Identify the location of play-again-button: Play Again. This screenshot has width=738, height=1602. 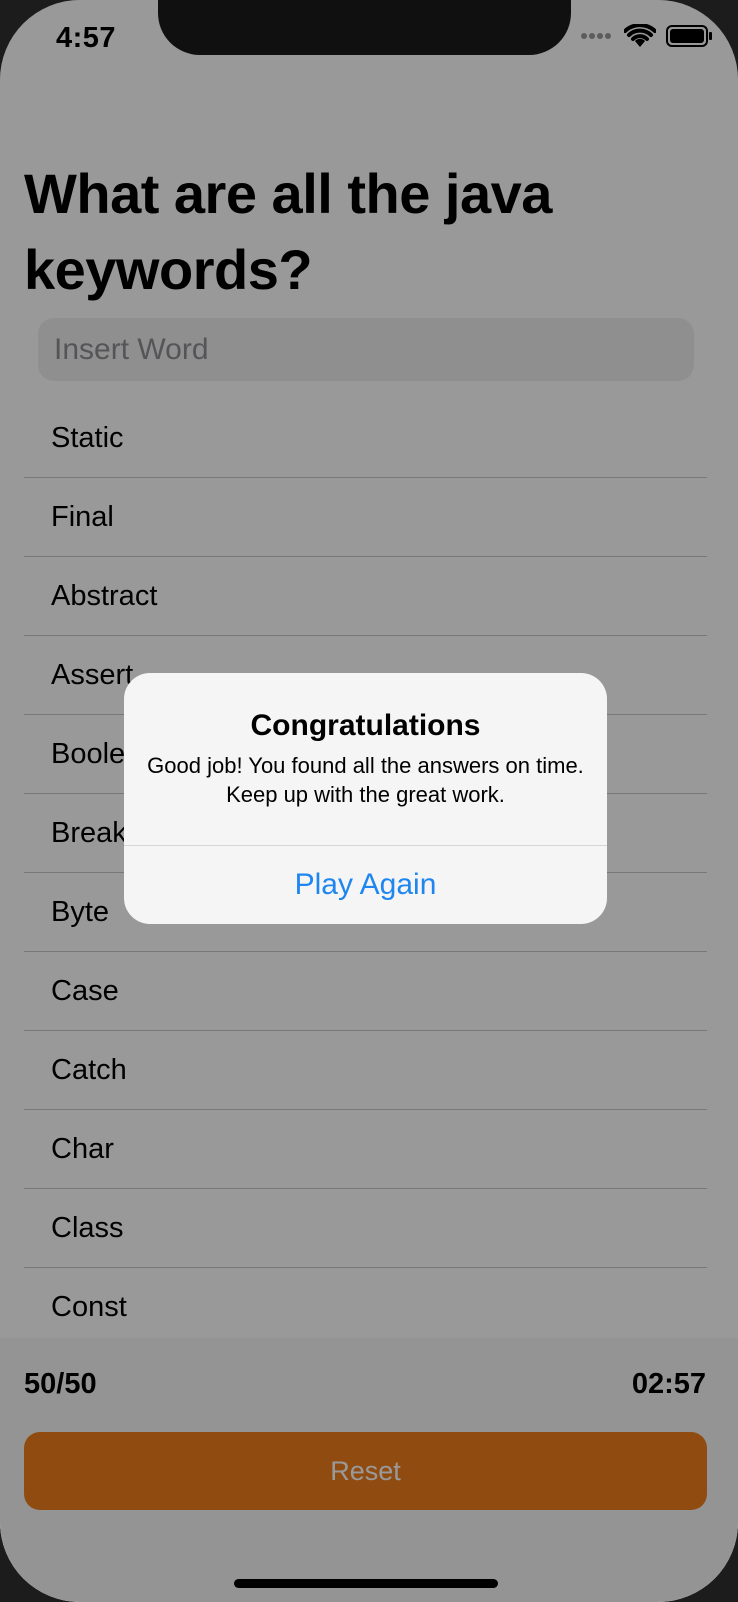
(365, 885).